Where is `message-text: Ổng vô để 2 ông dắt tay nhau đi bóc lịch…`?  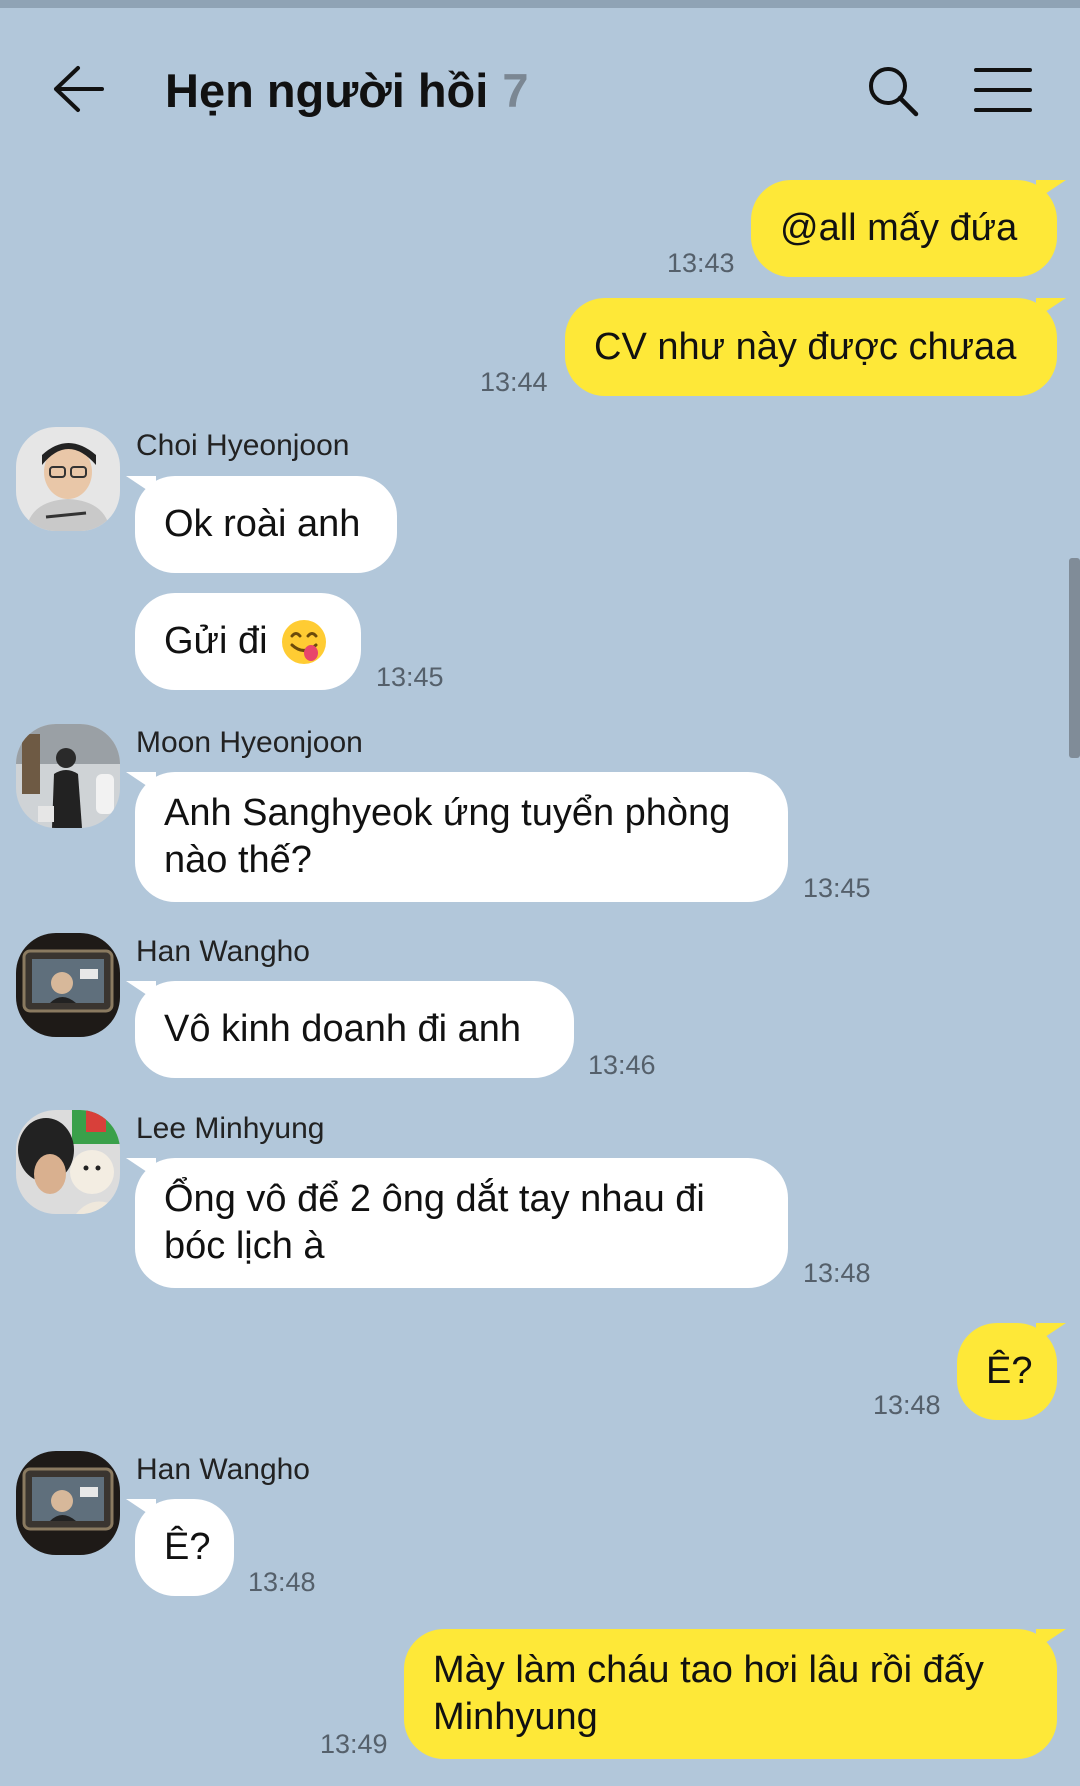
message-text: Ổng vô để 2 ông dắt tay nhau đi bóc lịch… is located at coordinates (434, 1222).